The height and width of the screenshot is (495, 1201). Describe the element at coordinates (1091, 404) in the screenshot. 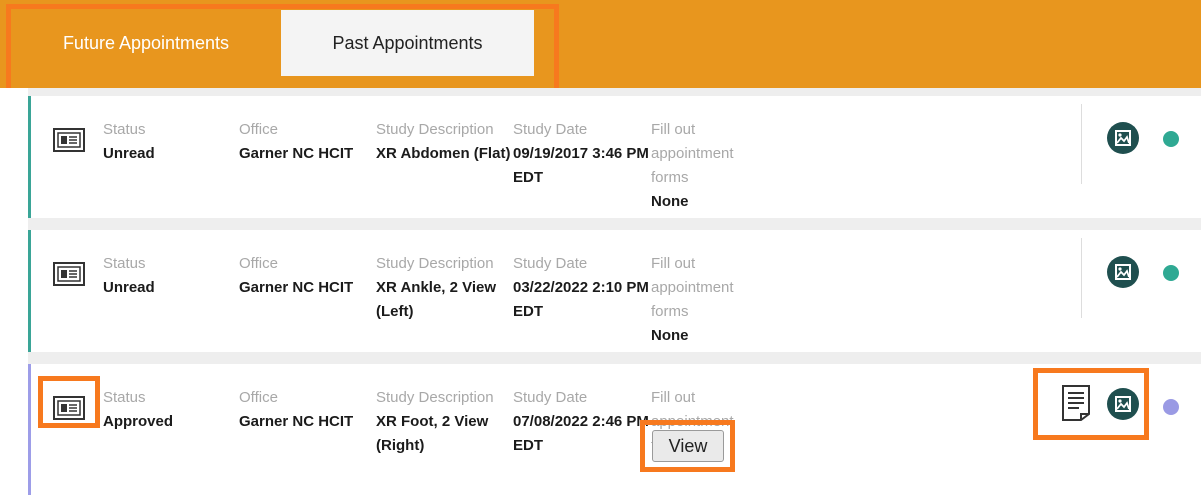

I see `actions-highlight` at that location.